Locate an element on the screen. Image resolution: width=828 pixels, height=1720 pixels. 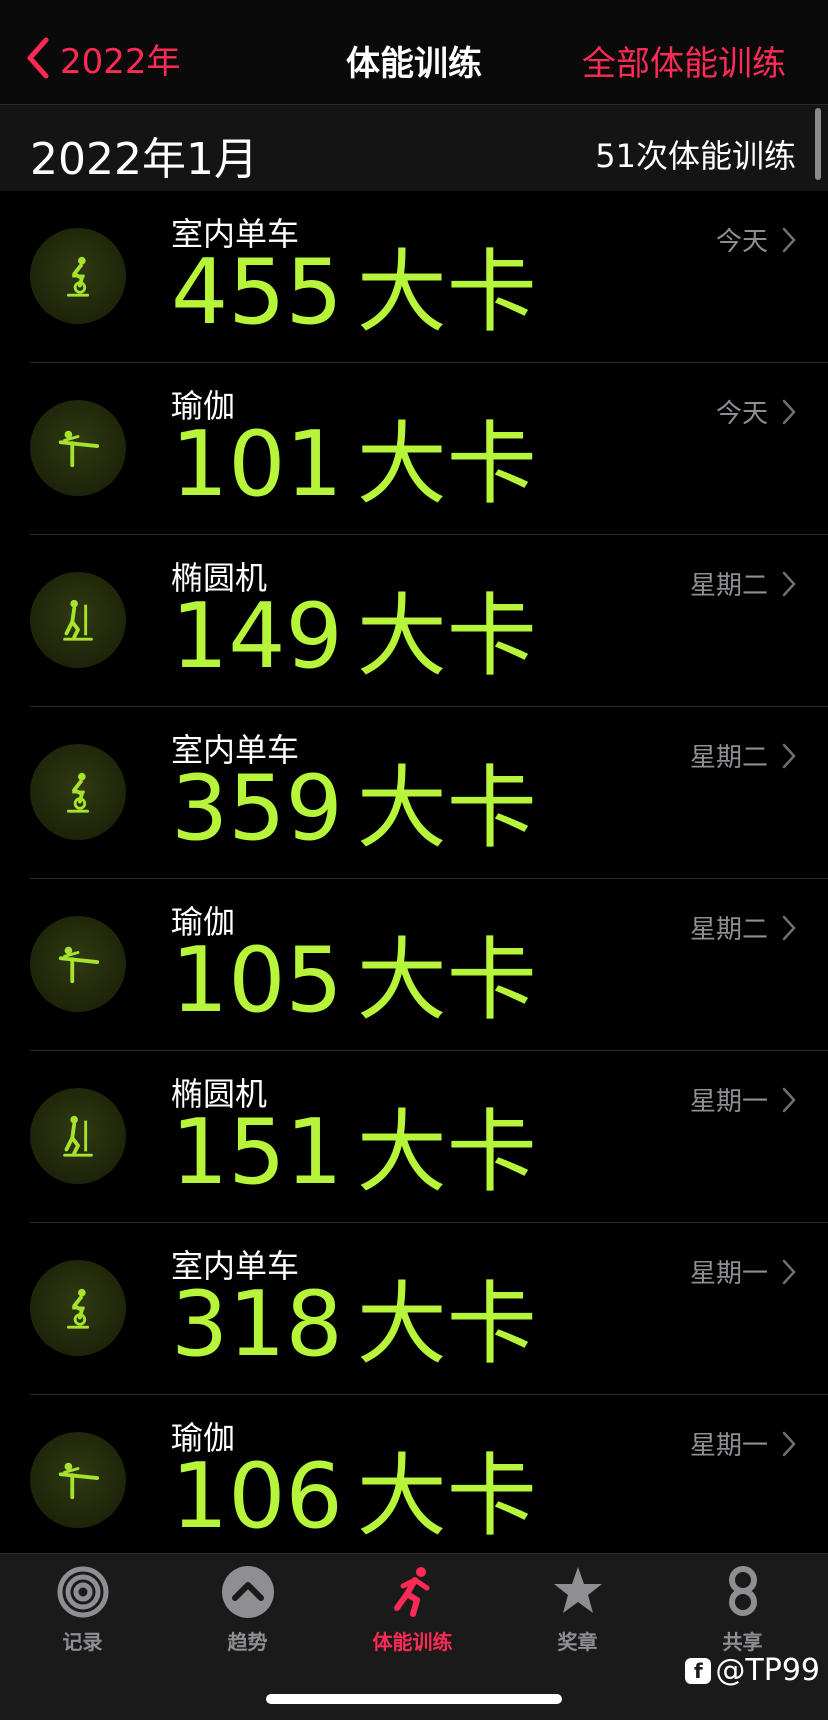
scrollbar is located at coordinates (818, 144).